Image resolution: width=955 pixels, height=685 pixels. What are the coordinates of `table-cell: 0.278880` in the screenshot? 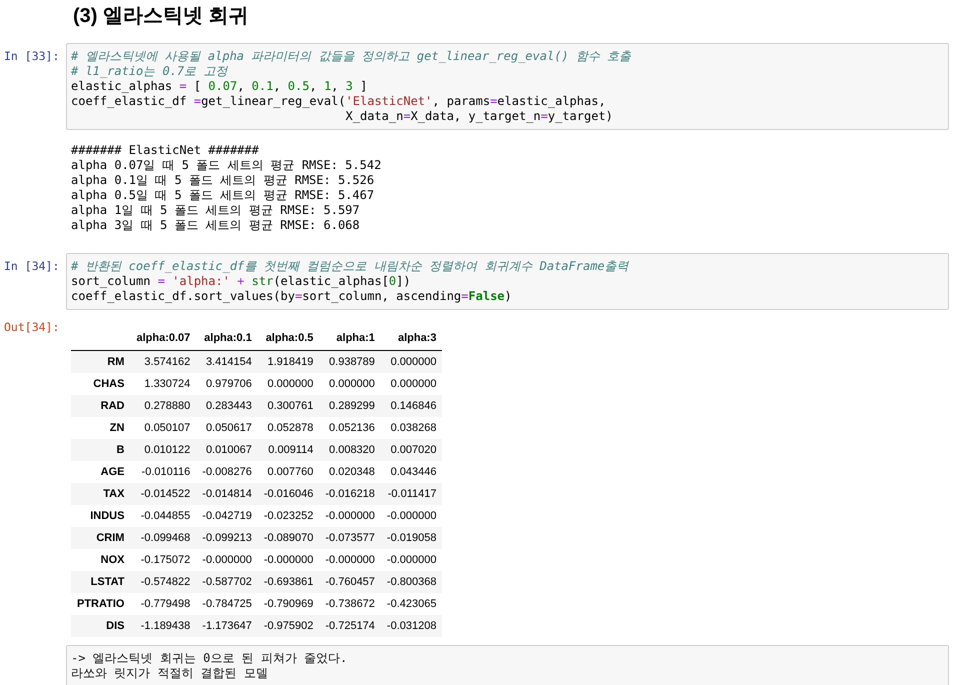 It's located at (163, 406).